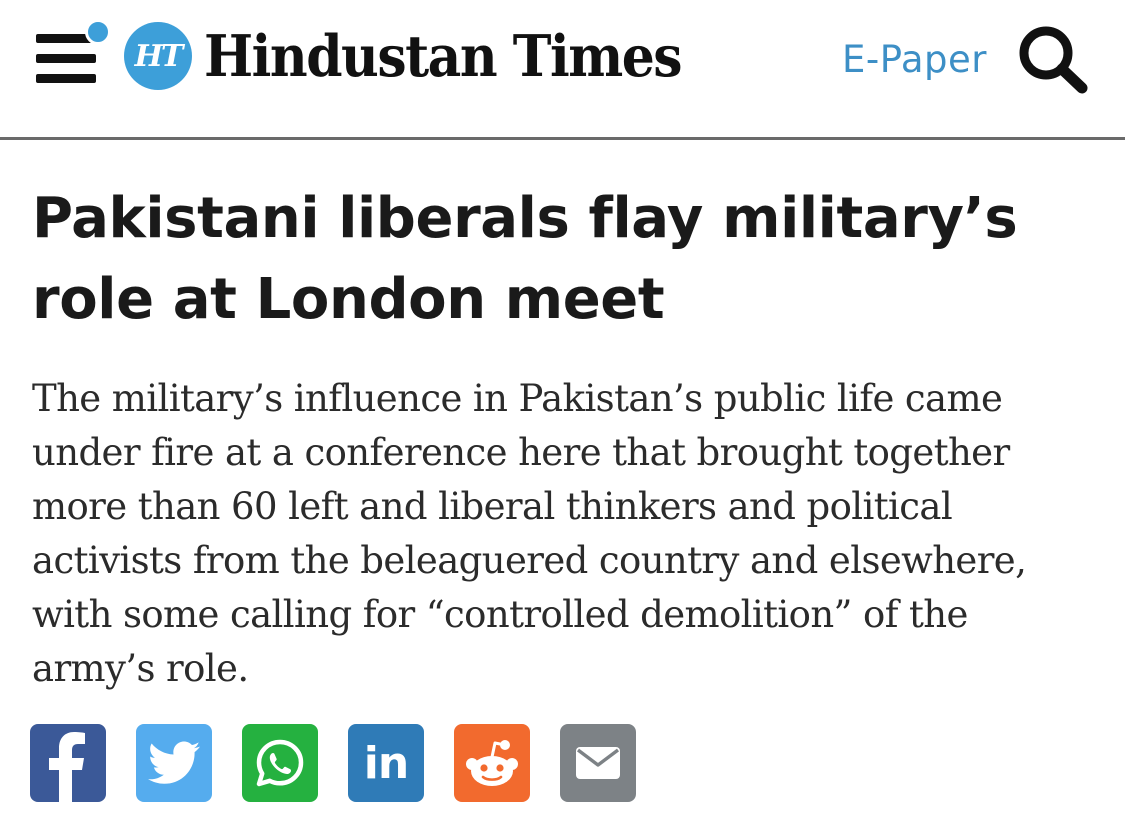  I want to click on share-bar: in, so click(333, 763).